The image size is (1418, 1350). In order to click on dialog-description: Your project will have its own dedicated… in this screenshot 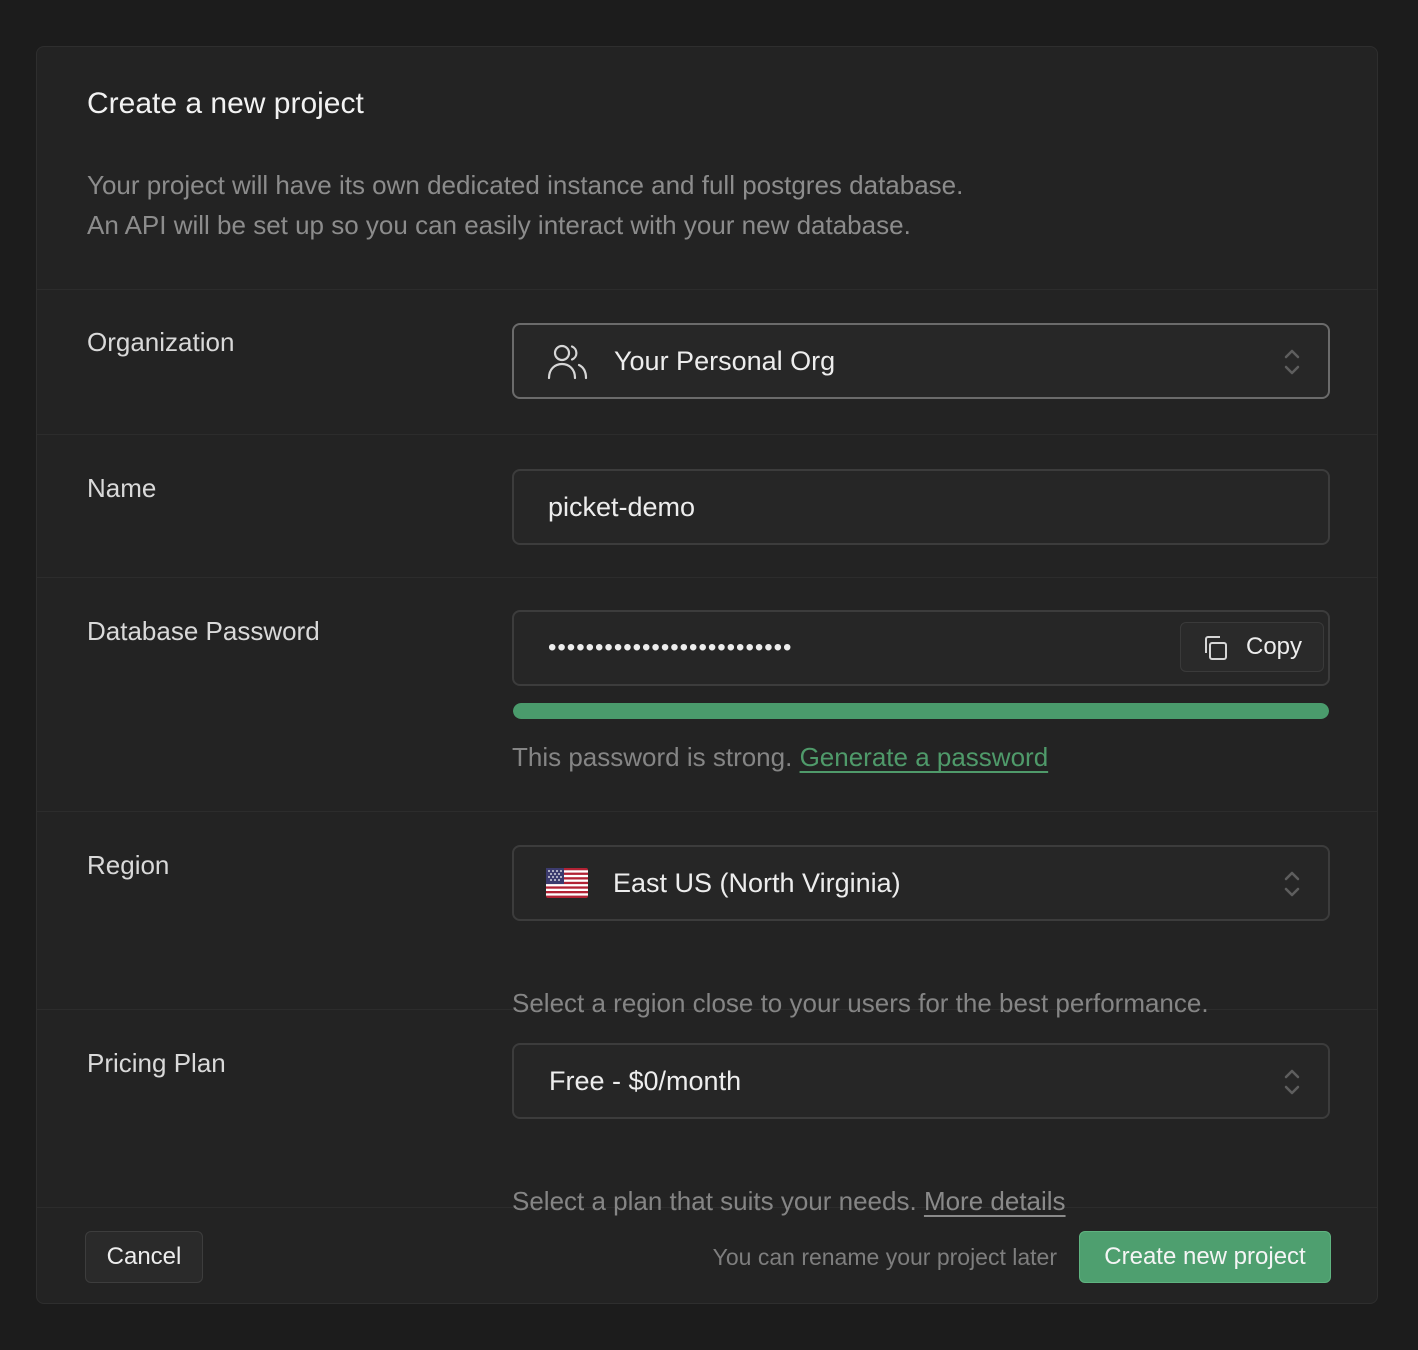, I will do `click(525, 205)`.